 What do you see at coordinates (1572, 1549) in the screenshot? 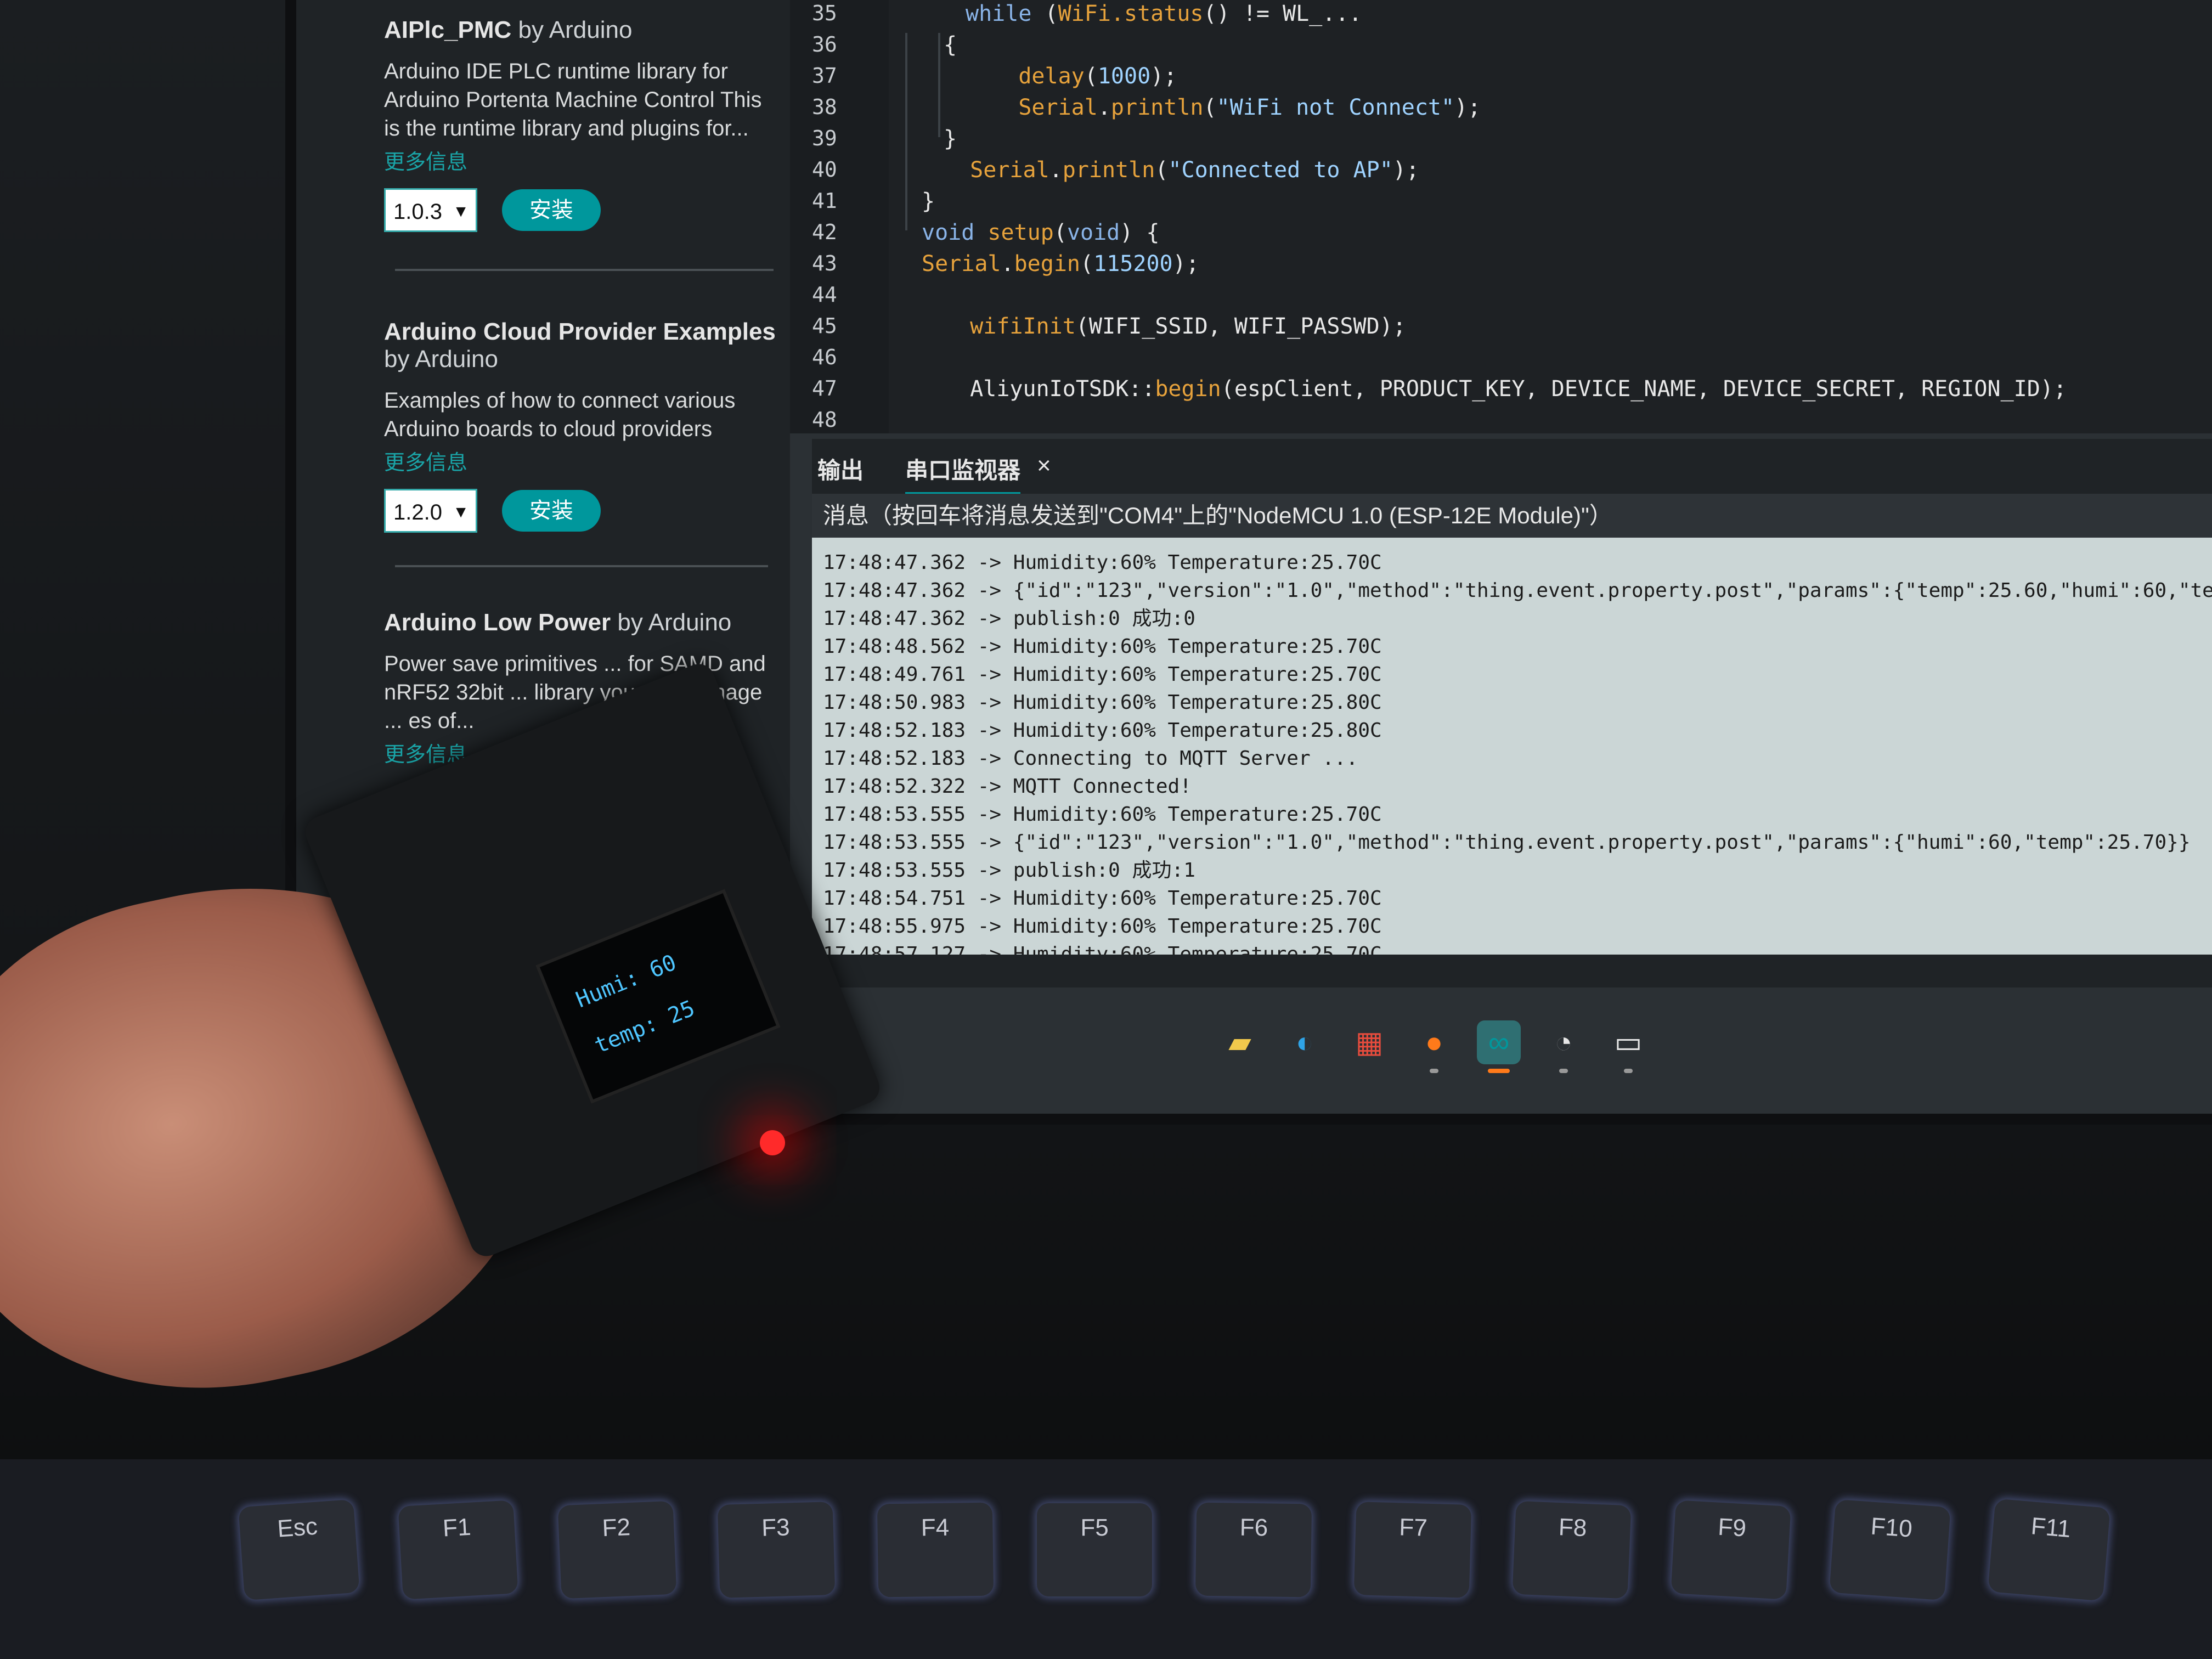
I see `key-f8: F8` at bounding box center [1572, 1549].